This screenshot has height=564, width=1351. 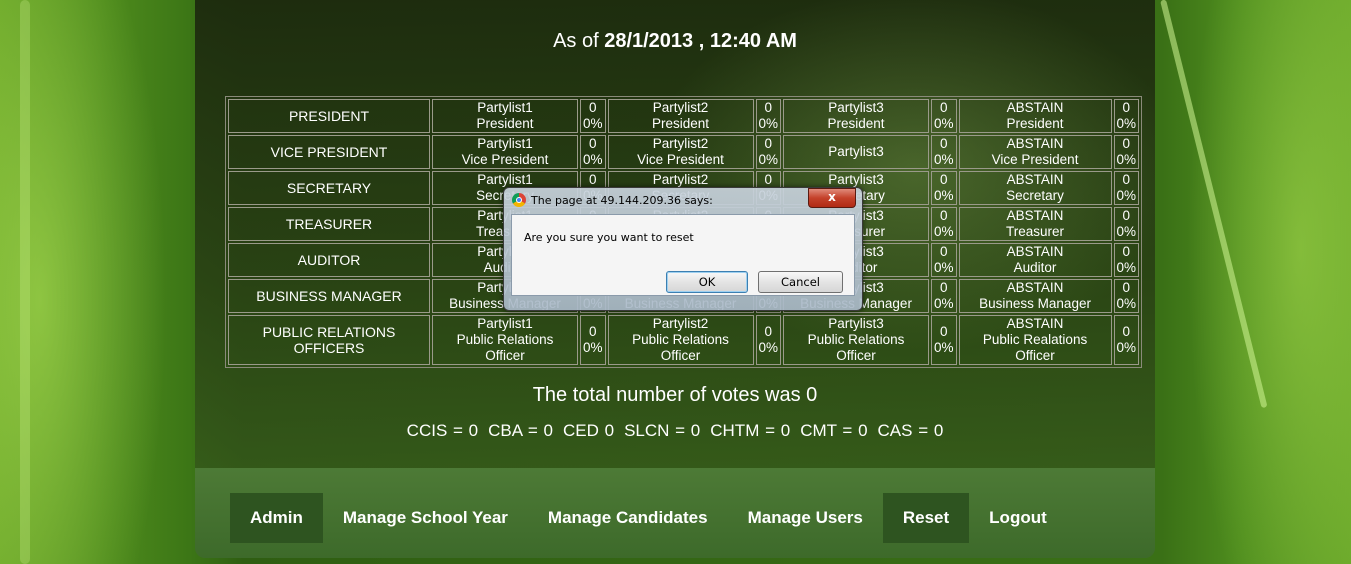 I want to click on candidate-cell: Partylist3 Public Relations Officer, so click(x=856, y=340).